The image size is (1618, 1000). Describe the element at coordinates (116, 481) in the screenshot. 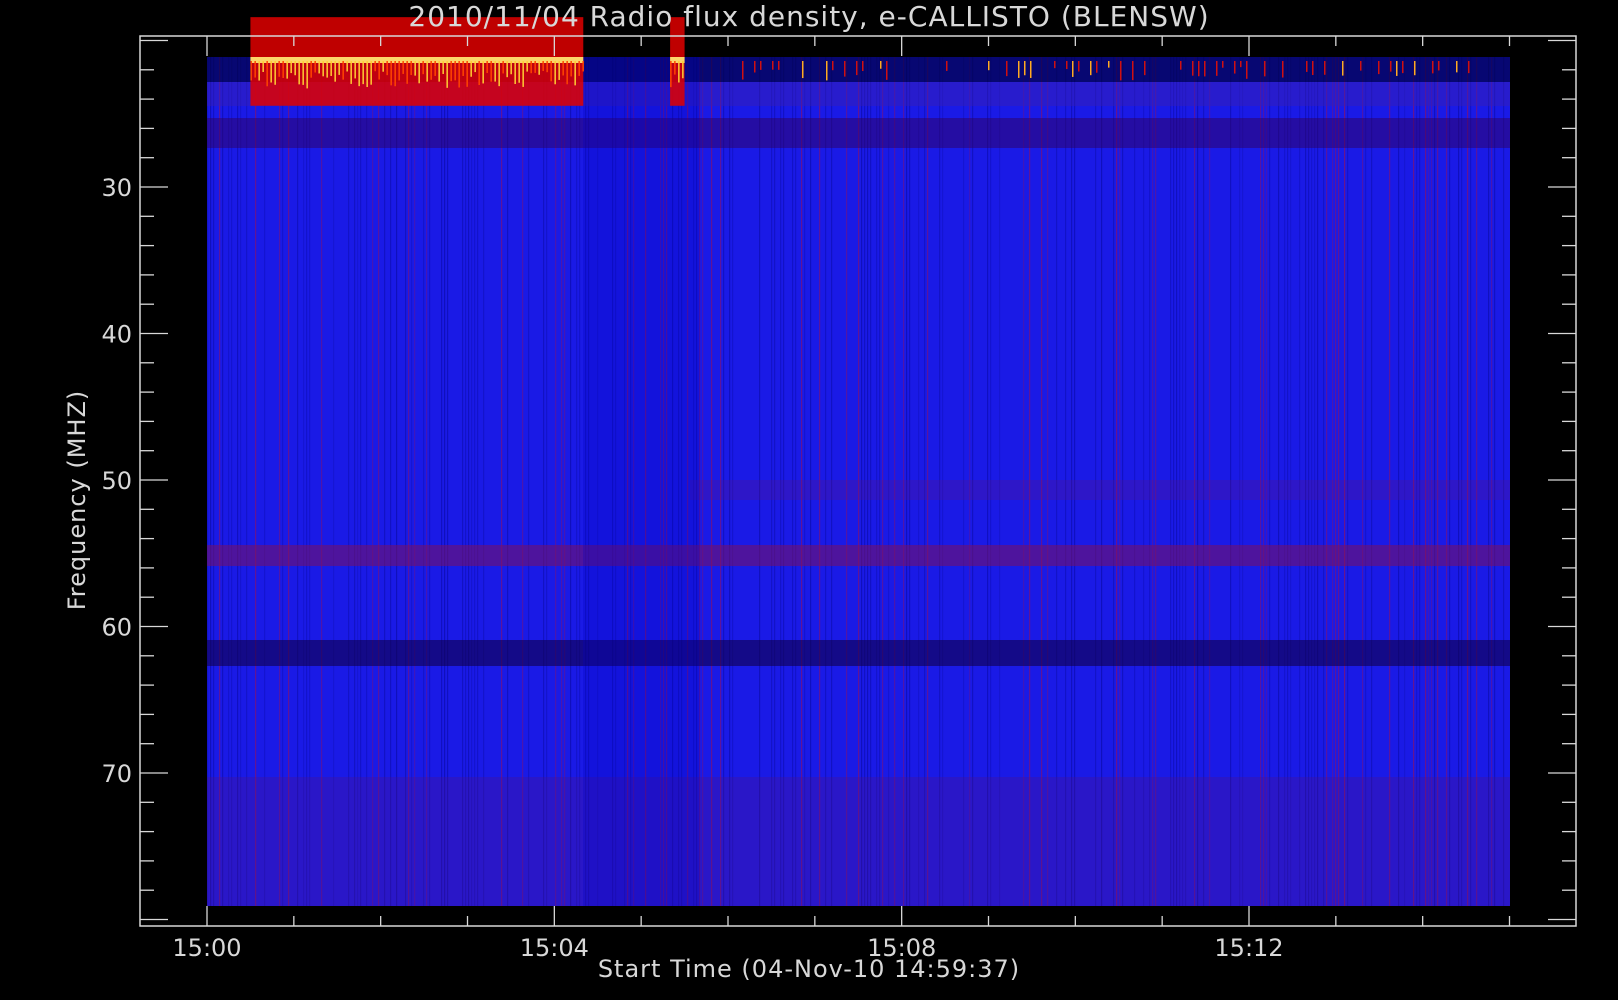

I see `y-tick-label: 50` at that location.